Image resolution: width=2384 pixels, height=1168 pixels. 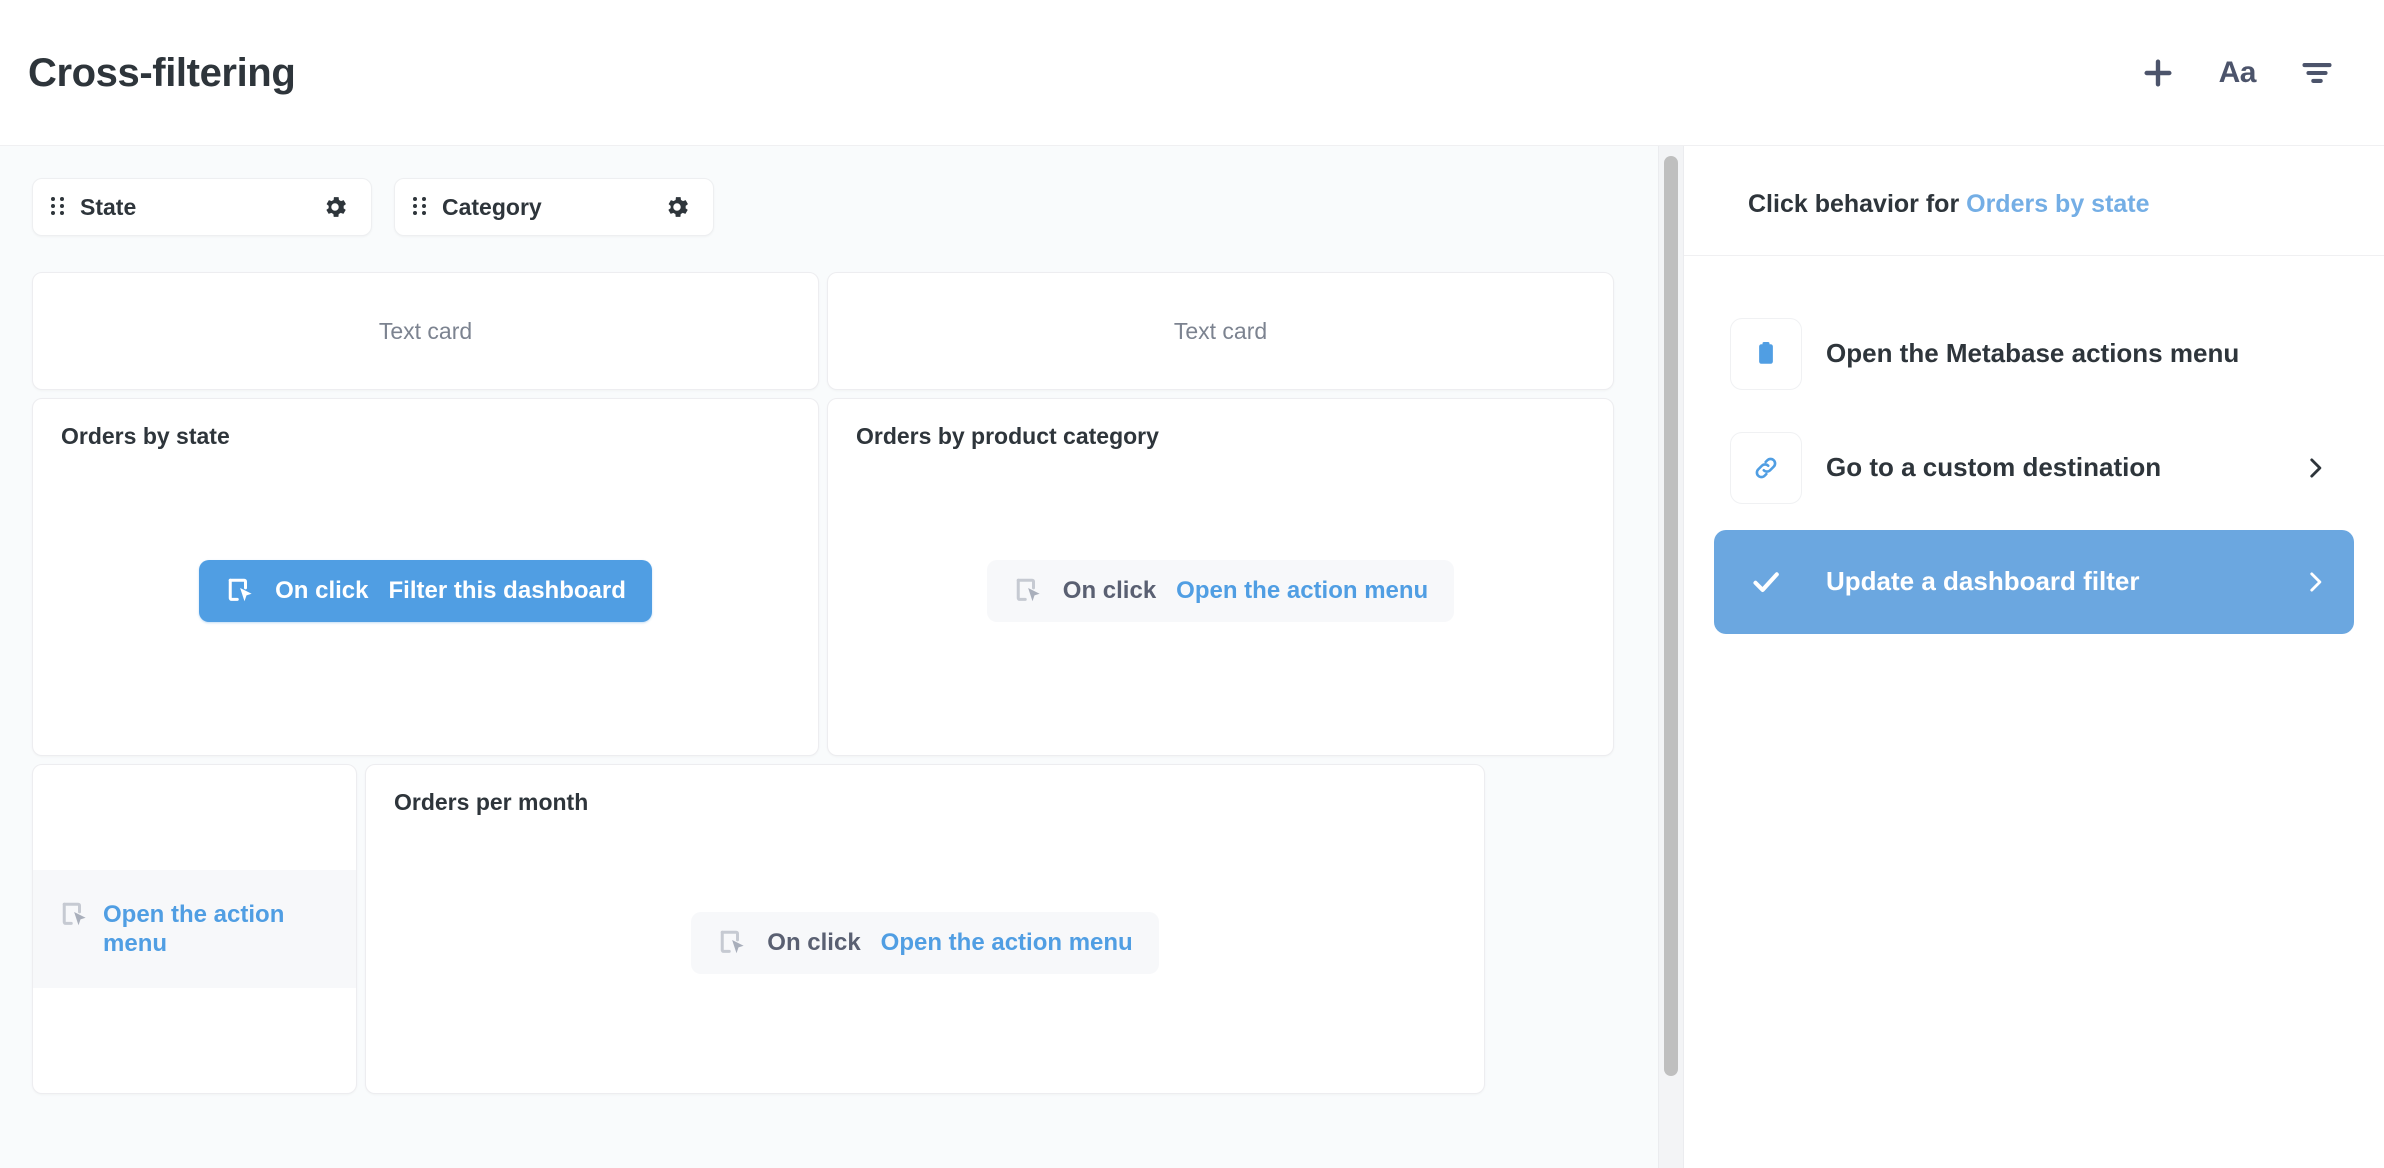 I want to click on click-behavior-value: Filter this dashboard, so click(x=507, y=590).